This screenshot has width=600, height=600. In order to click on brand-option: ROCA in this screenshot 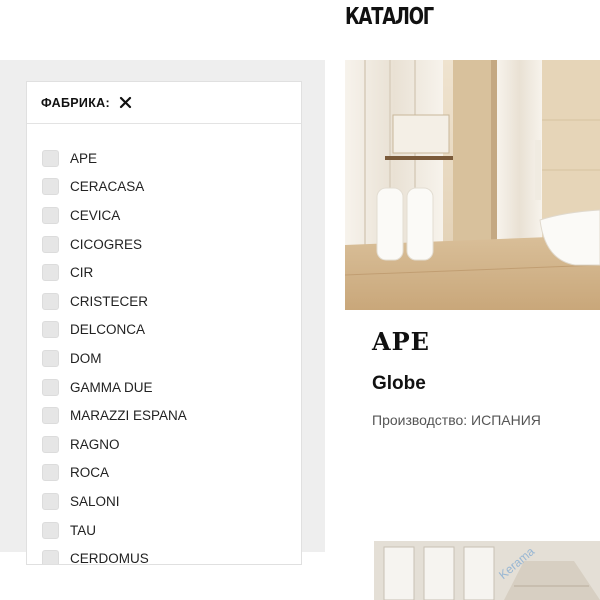, I will do `click(114, 473)`.